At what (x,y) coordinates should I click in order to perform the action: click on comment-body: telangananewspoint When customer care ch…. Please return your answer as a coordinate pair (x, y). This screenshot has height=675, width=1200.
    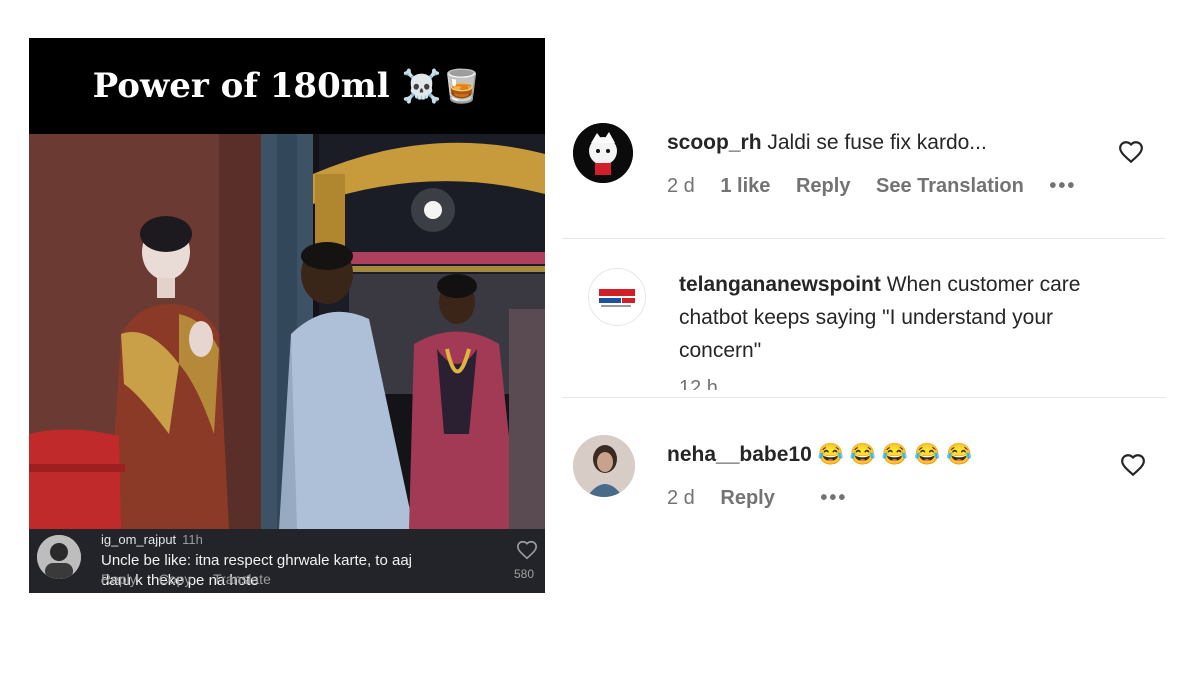
    Looking at the image, I should click on (899, 317).